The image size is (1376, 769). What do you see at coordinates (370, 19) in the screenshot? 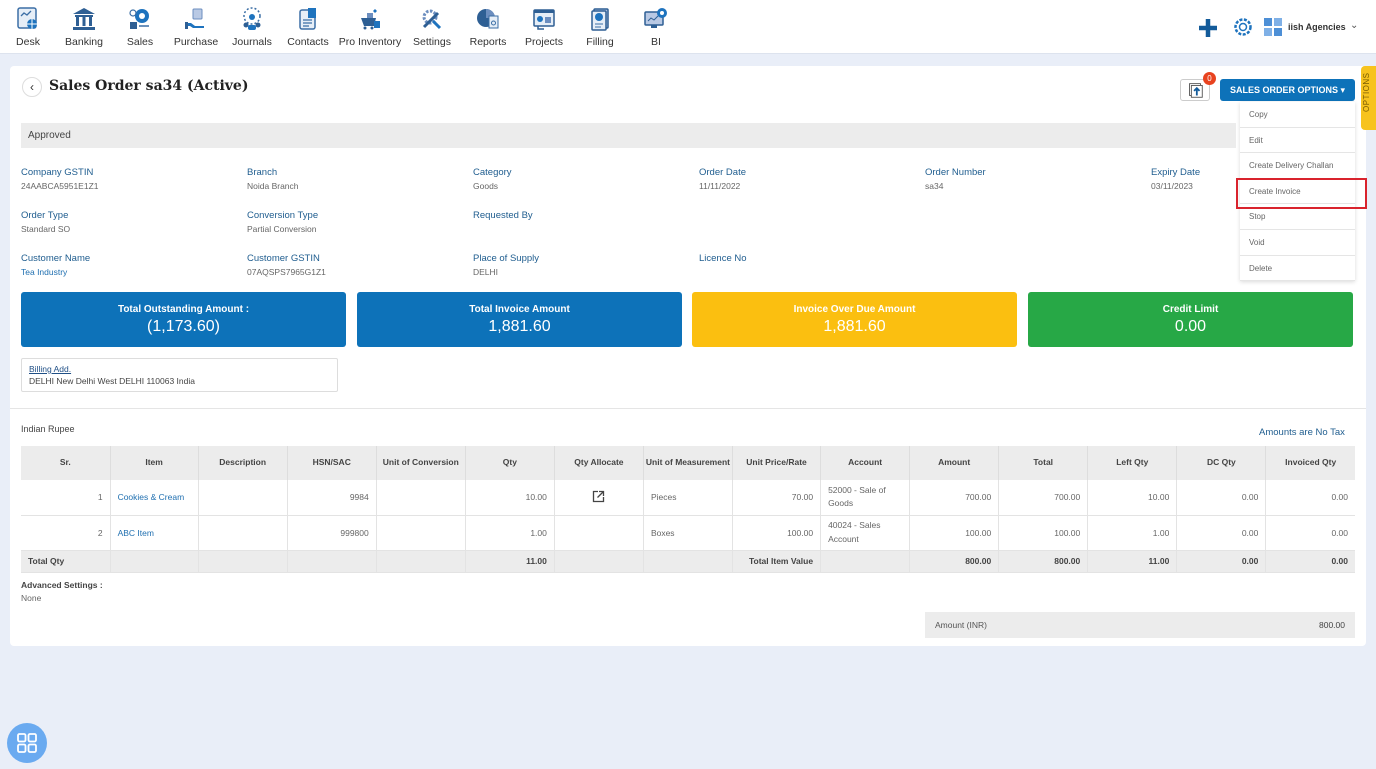
I see `inventory-icon` at bounding box center [370, 19].